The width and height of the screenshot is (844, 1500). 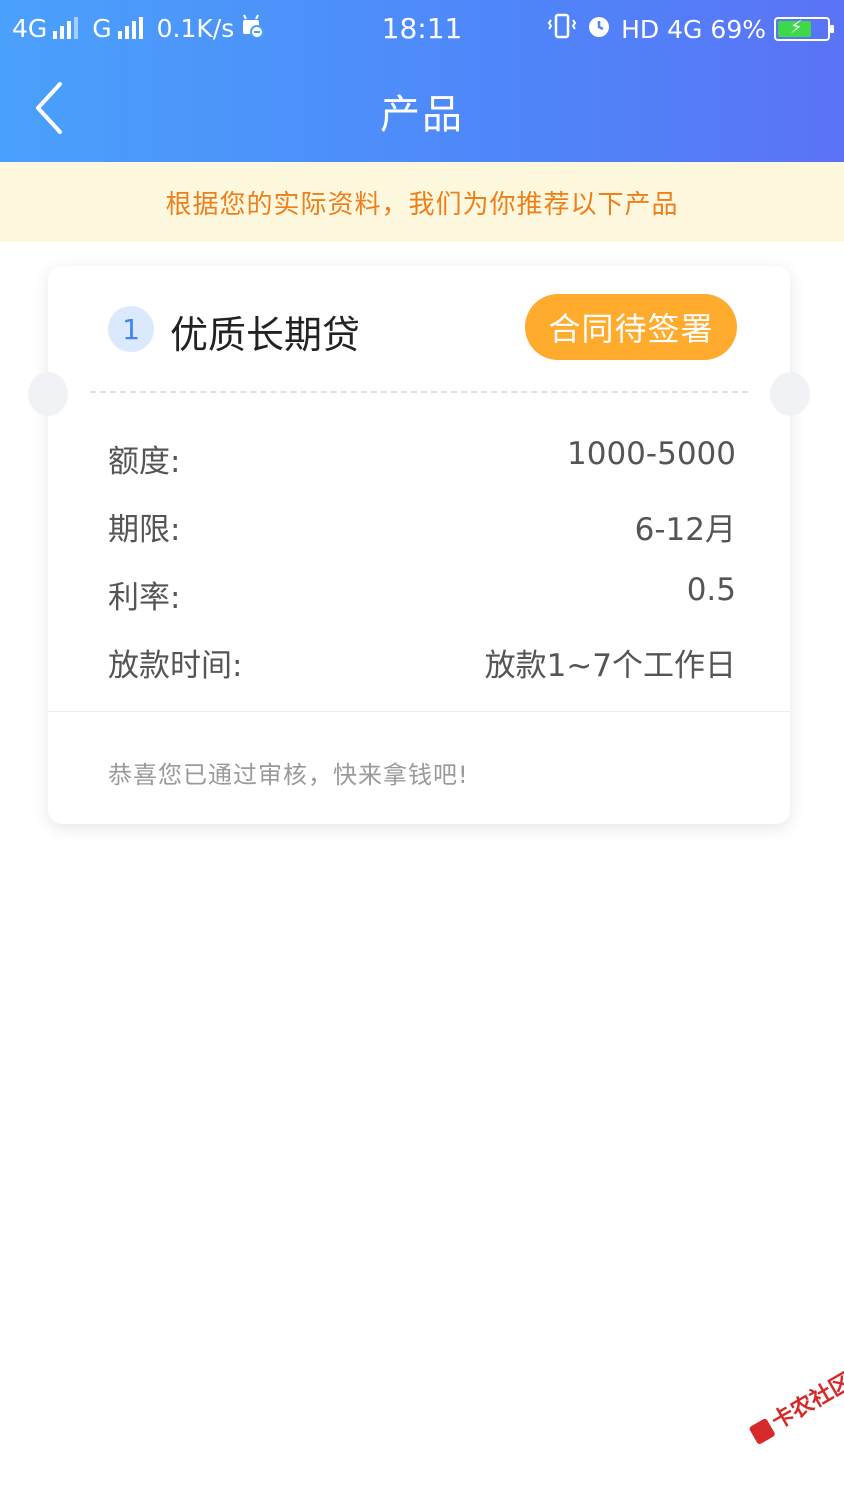 I want to click on hd-label: HD, so click(x=640, y=29).